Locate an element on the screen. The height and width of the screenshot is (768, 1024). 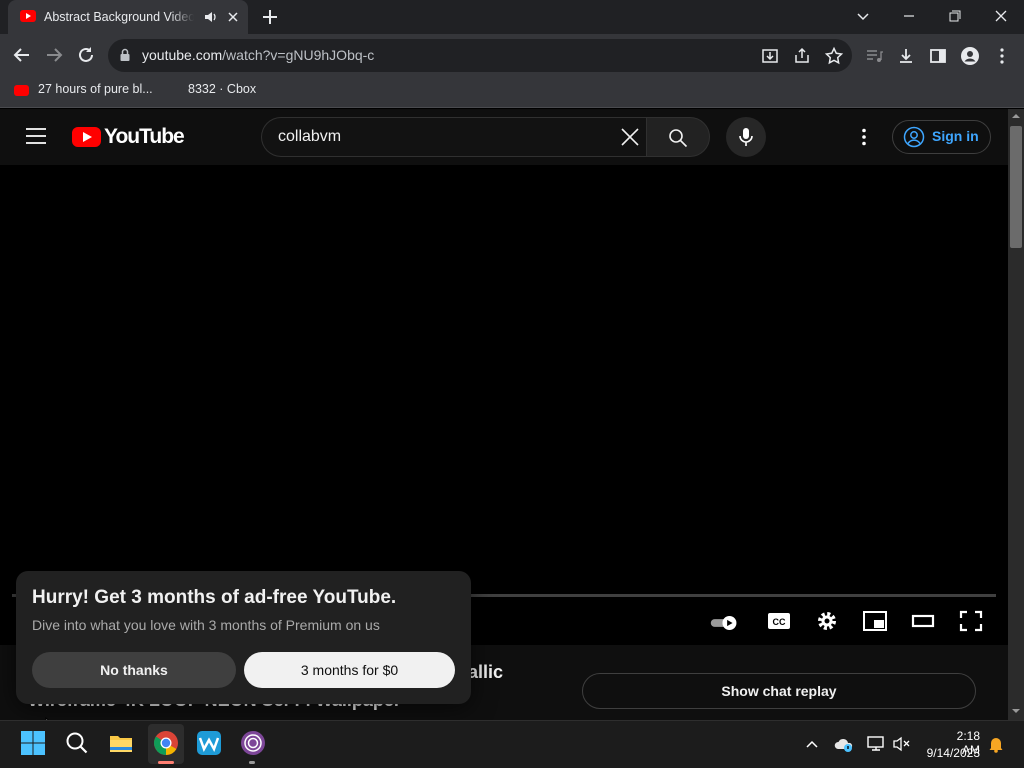
install-app-icon is located at coordinates (770, 56).